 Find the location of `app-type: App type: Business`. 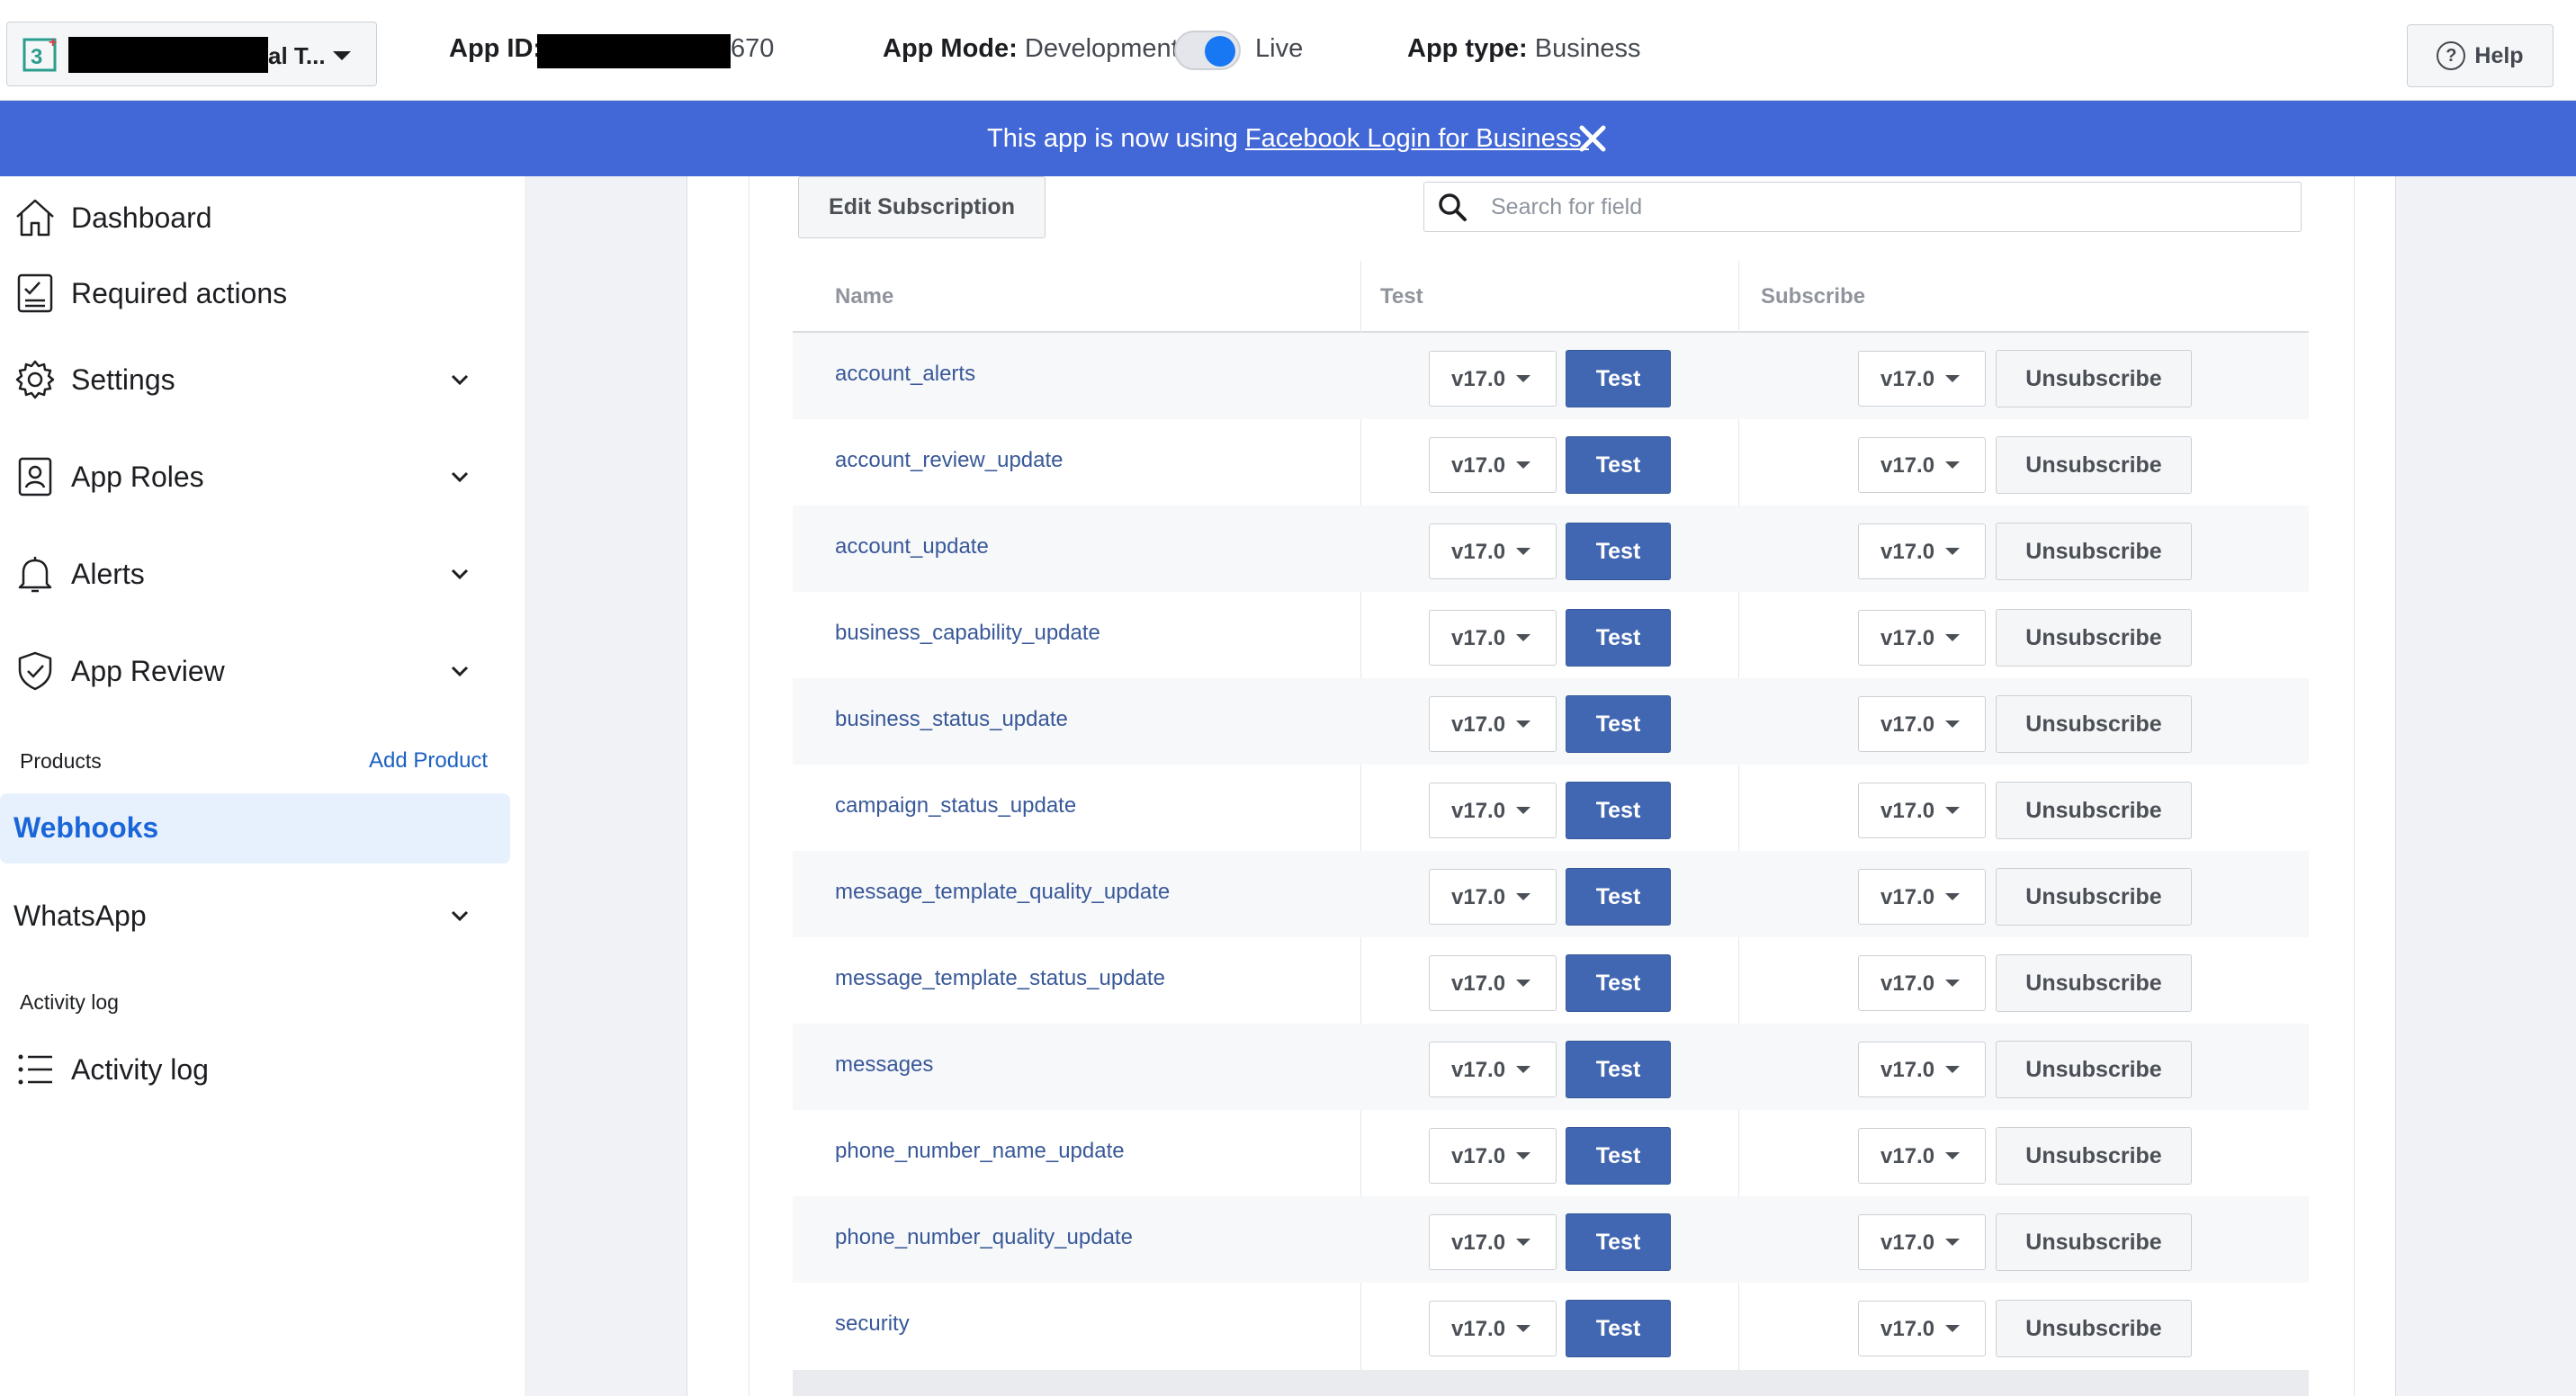

app-type: App type: Business is located at coordinates (1524, 49).